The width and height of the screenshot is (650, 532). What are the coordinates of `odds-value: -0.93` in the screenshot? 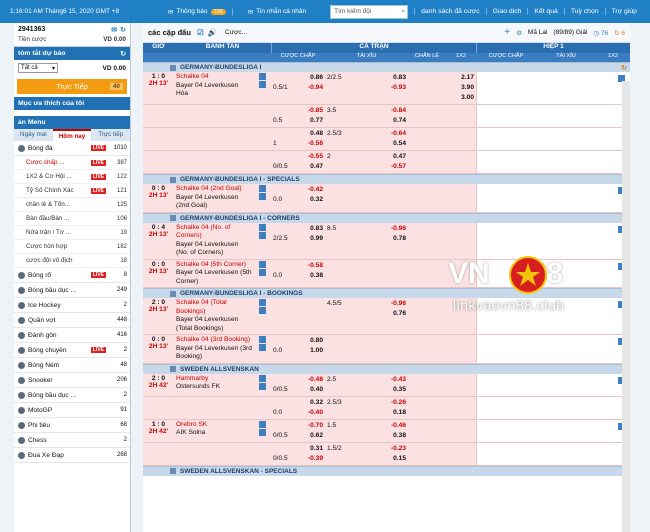 It's located at (389, 88).